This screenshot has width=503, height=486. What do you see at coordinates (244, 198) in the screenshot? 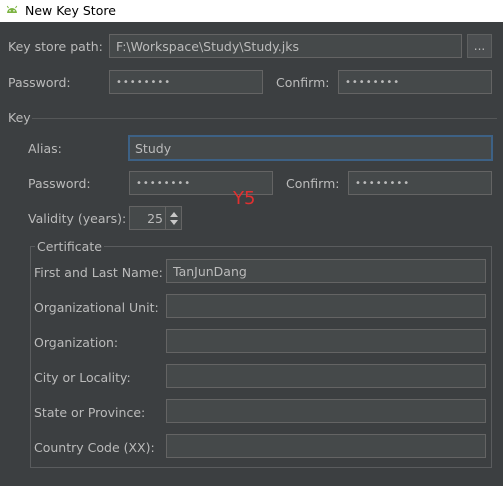
I see `red-annotation-mark: Y5` at bounding box center [244, 198].